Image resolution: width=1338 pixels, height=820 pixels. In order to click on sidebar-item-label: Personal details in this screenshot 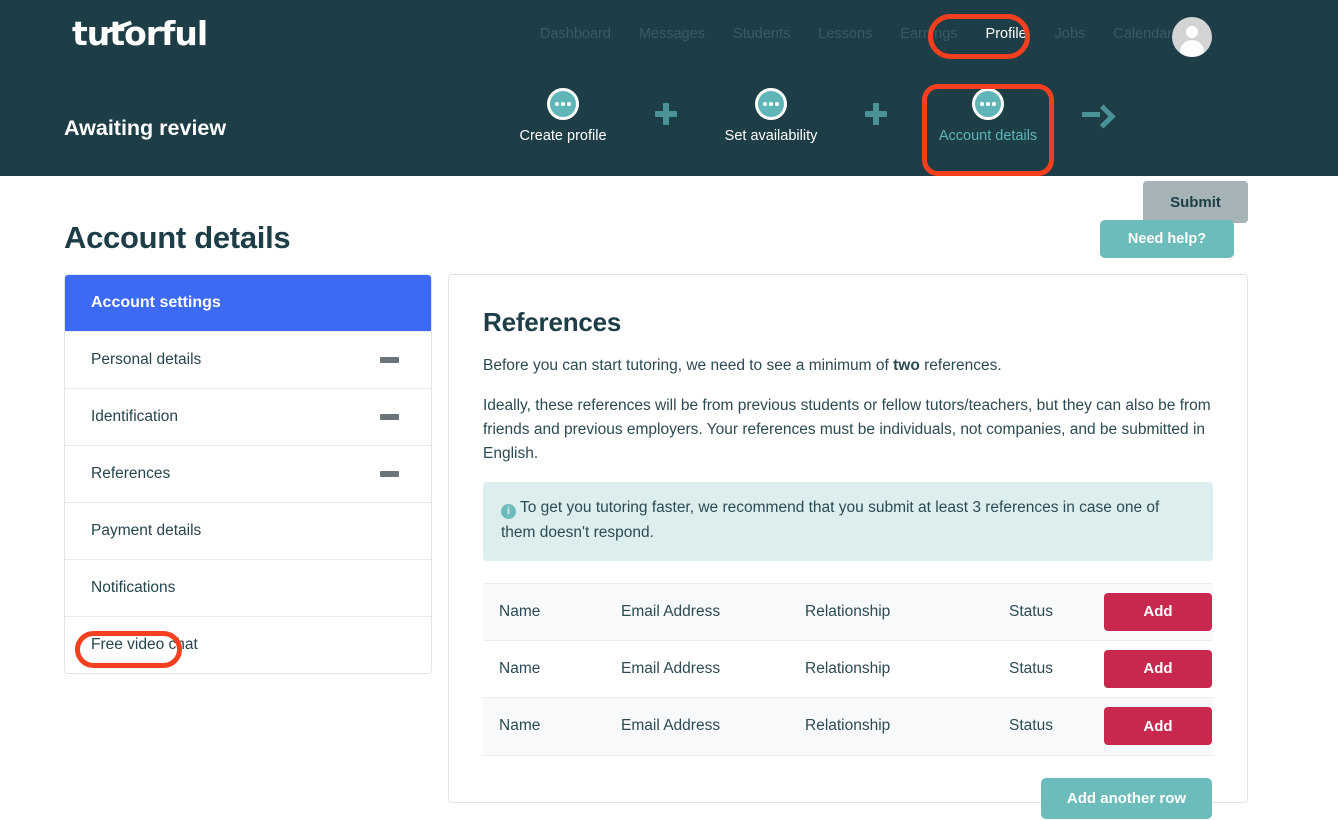, I will do `click(146, 359)`.